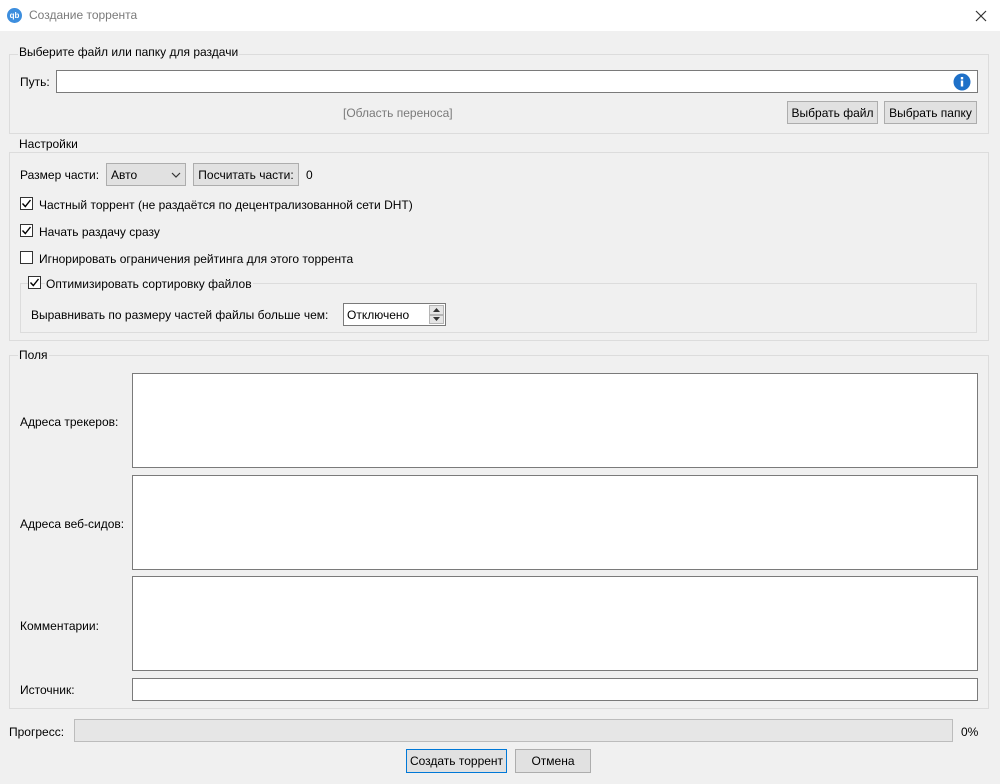 The height and width of the screenshot is (784, 1000). What do you see at coordinates (555, 689) in the screenshot?
I see `source-input` at bounding box center [555, 689].